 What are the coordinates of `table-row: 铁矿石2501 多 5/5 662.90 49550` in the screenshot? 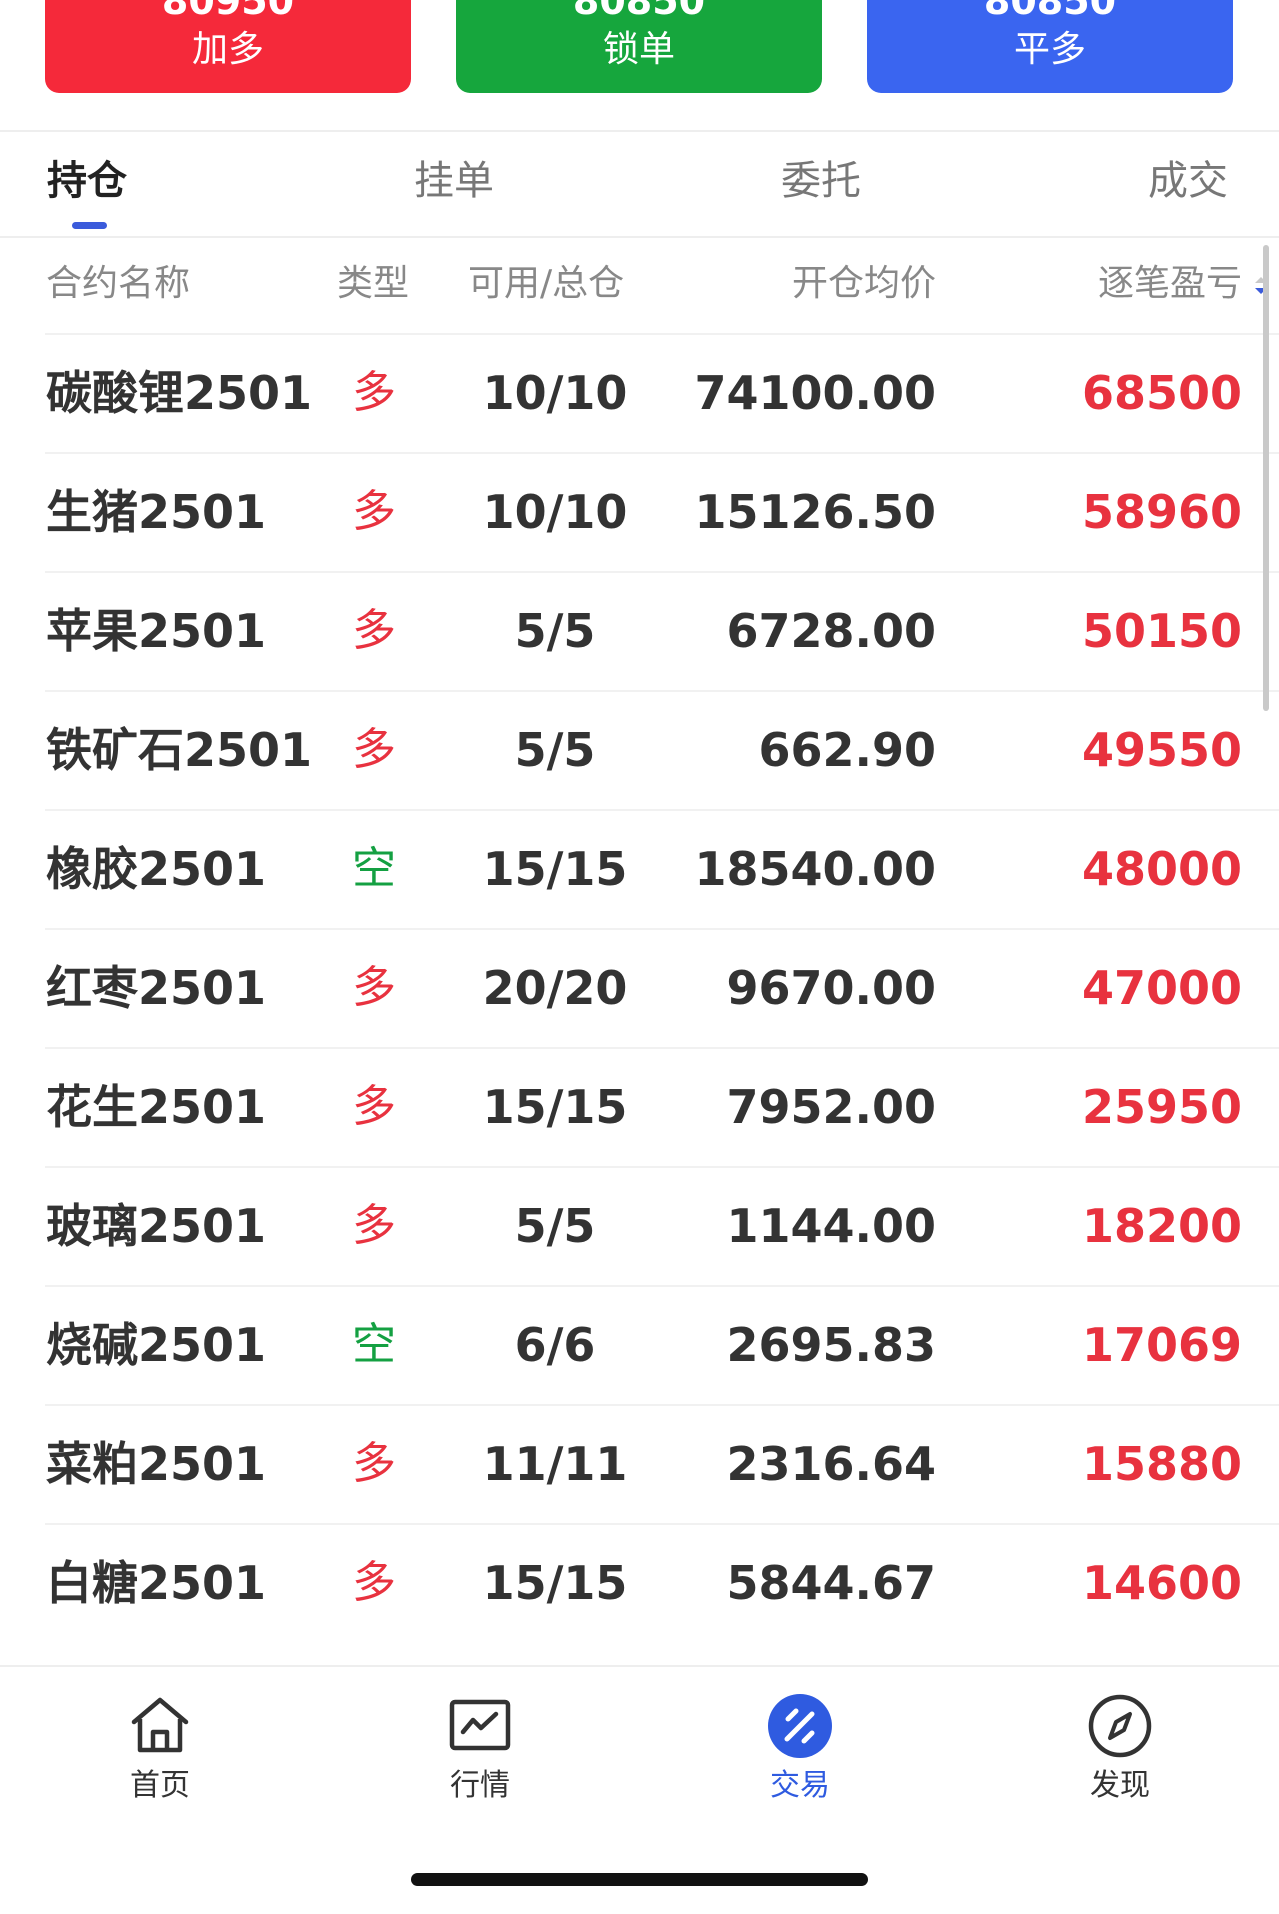 It's located at (639, 749).